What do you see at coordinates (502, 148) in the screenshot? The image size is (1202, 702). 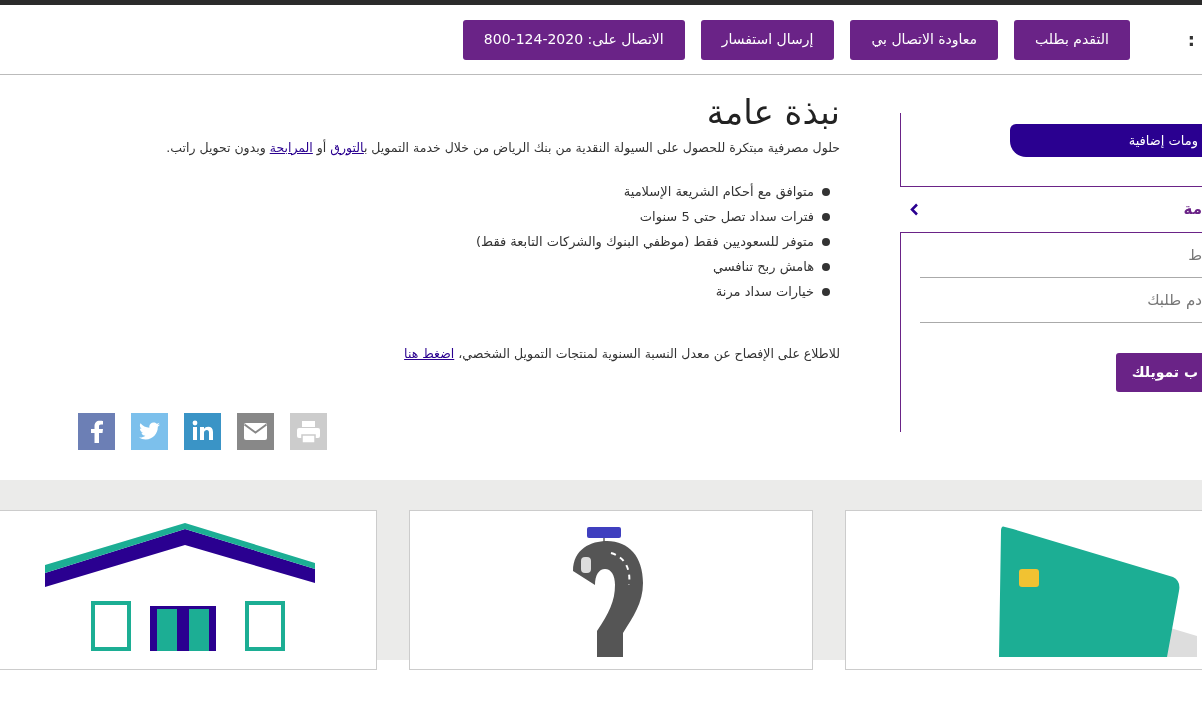 I see `intro-paragraph: حلول مصرفية مبتكرة للحصول على السيولة النقدية من بنك الرياض من خلال خدمة التمويل بالتورق أو المرابحة وبدون تحويل راتب.` at bounding box center [502, 148].